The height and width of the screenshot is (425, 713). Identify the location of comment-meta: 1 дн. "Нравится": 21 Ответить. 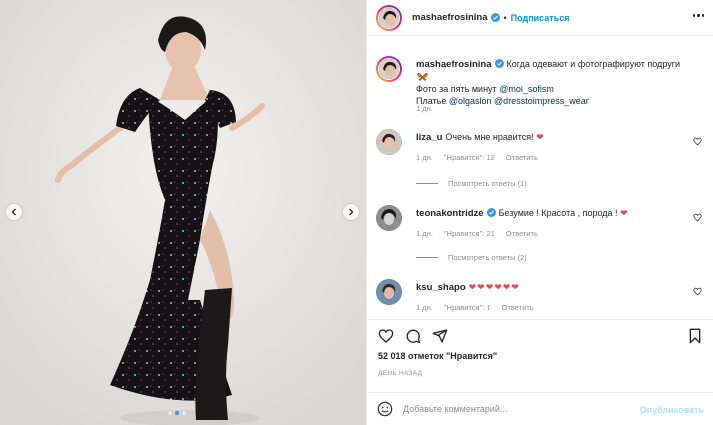
(477, 233).